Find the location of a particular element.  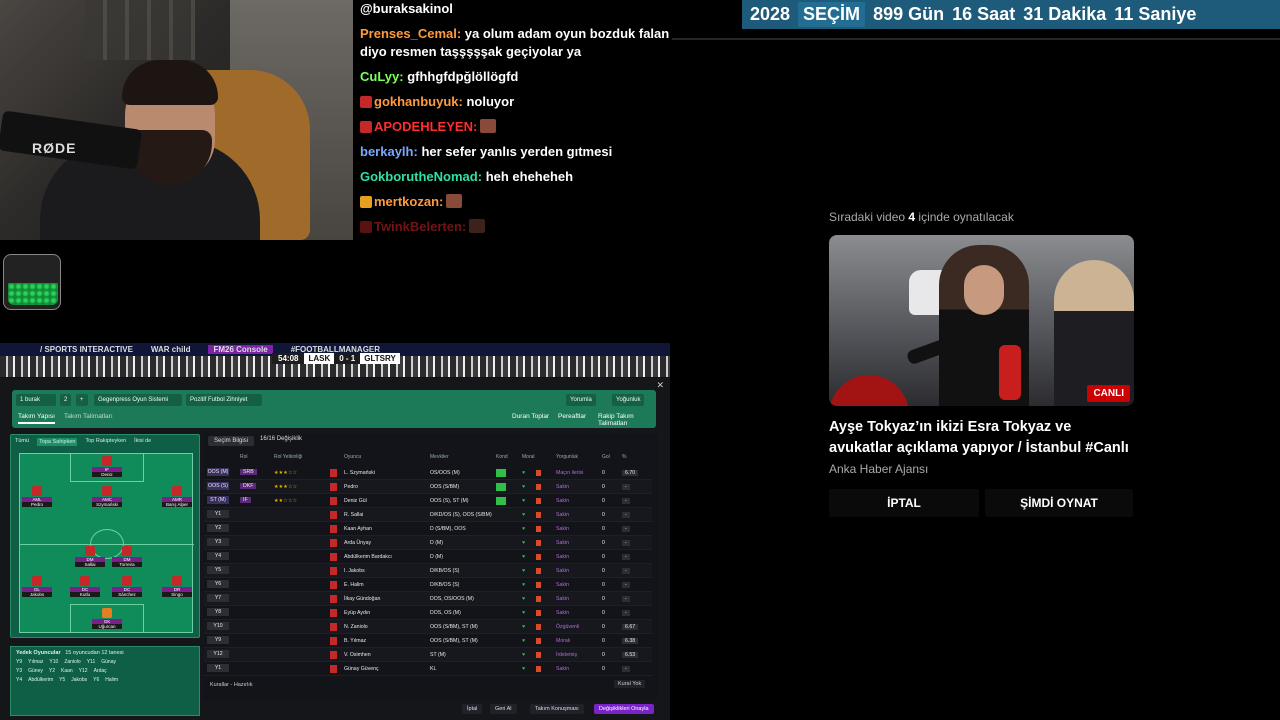

position-cell: Y7 is located at coordinates (218, 598).